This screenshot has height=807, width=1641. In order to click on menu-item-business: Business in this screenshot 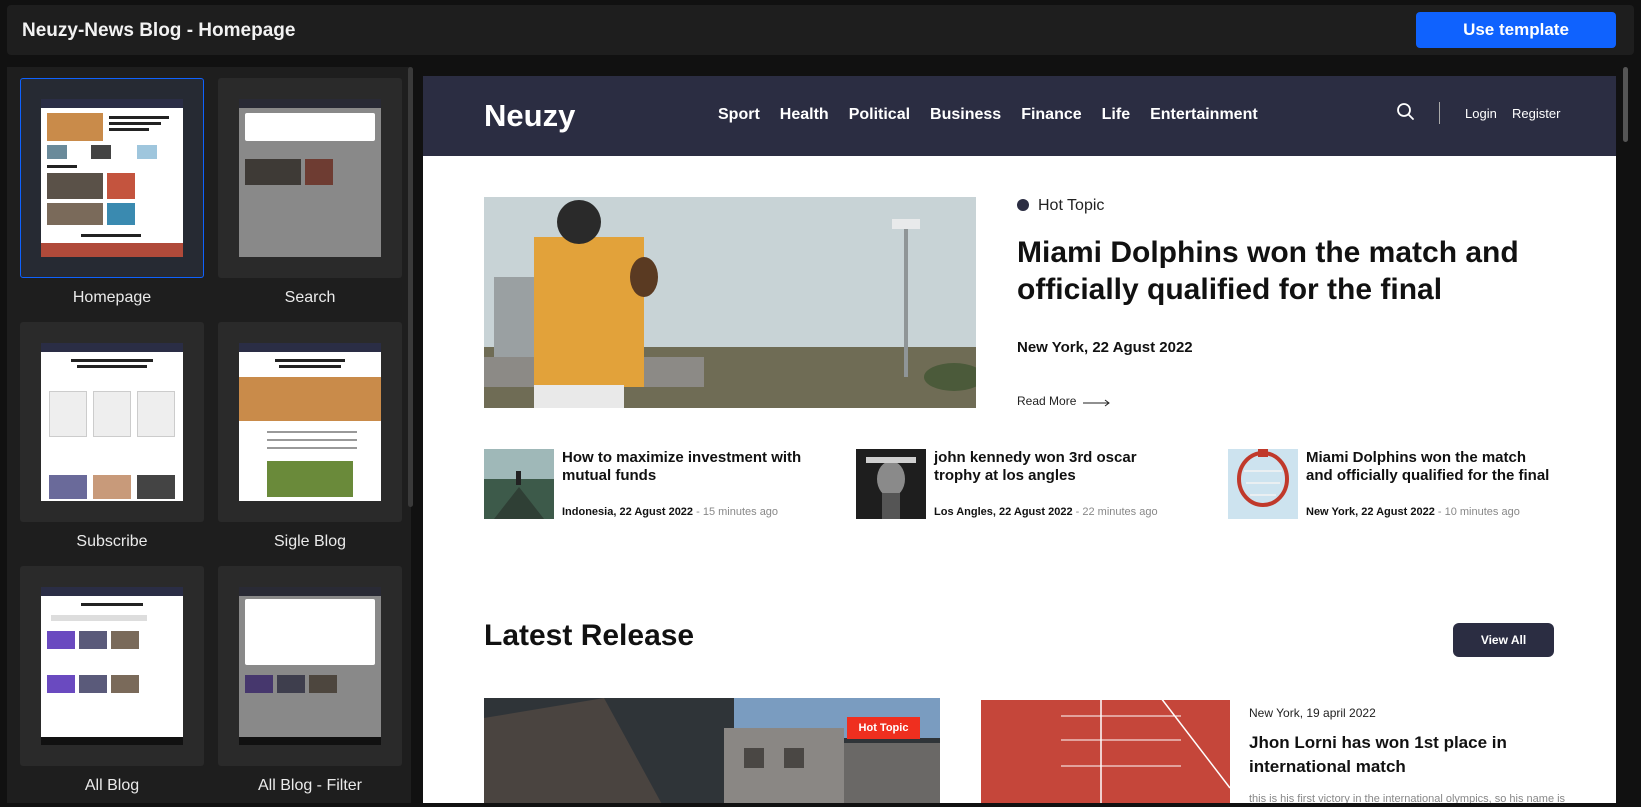, I will do `click(965, 115)`.